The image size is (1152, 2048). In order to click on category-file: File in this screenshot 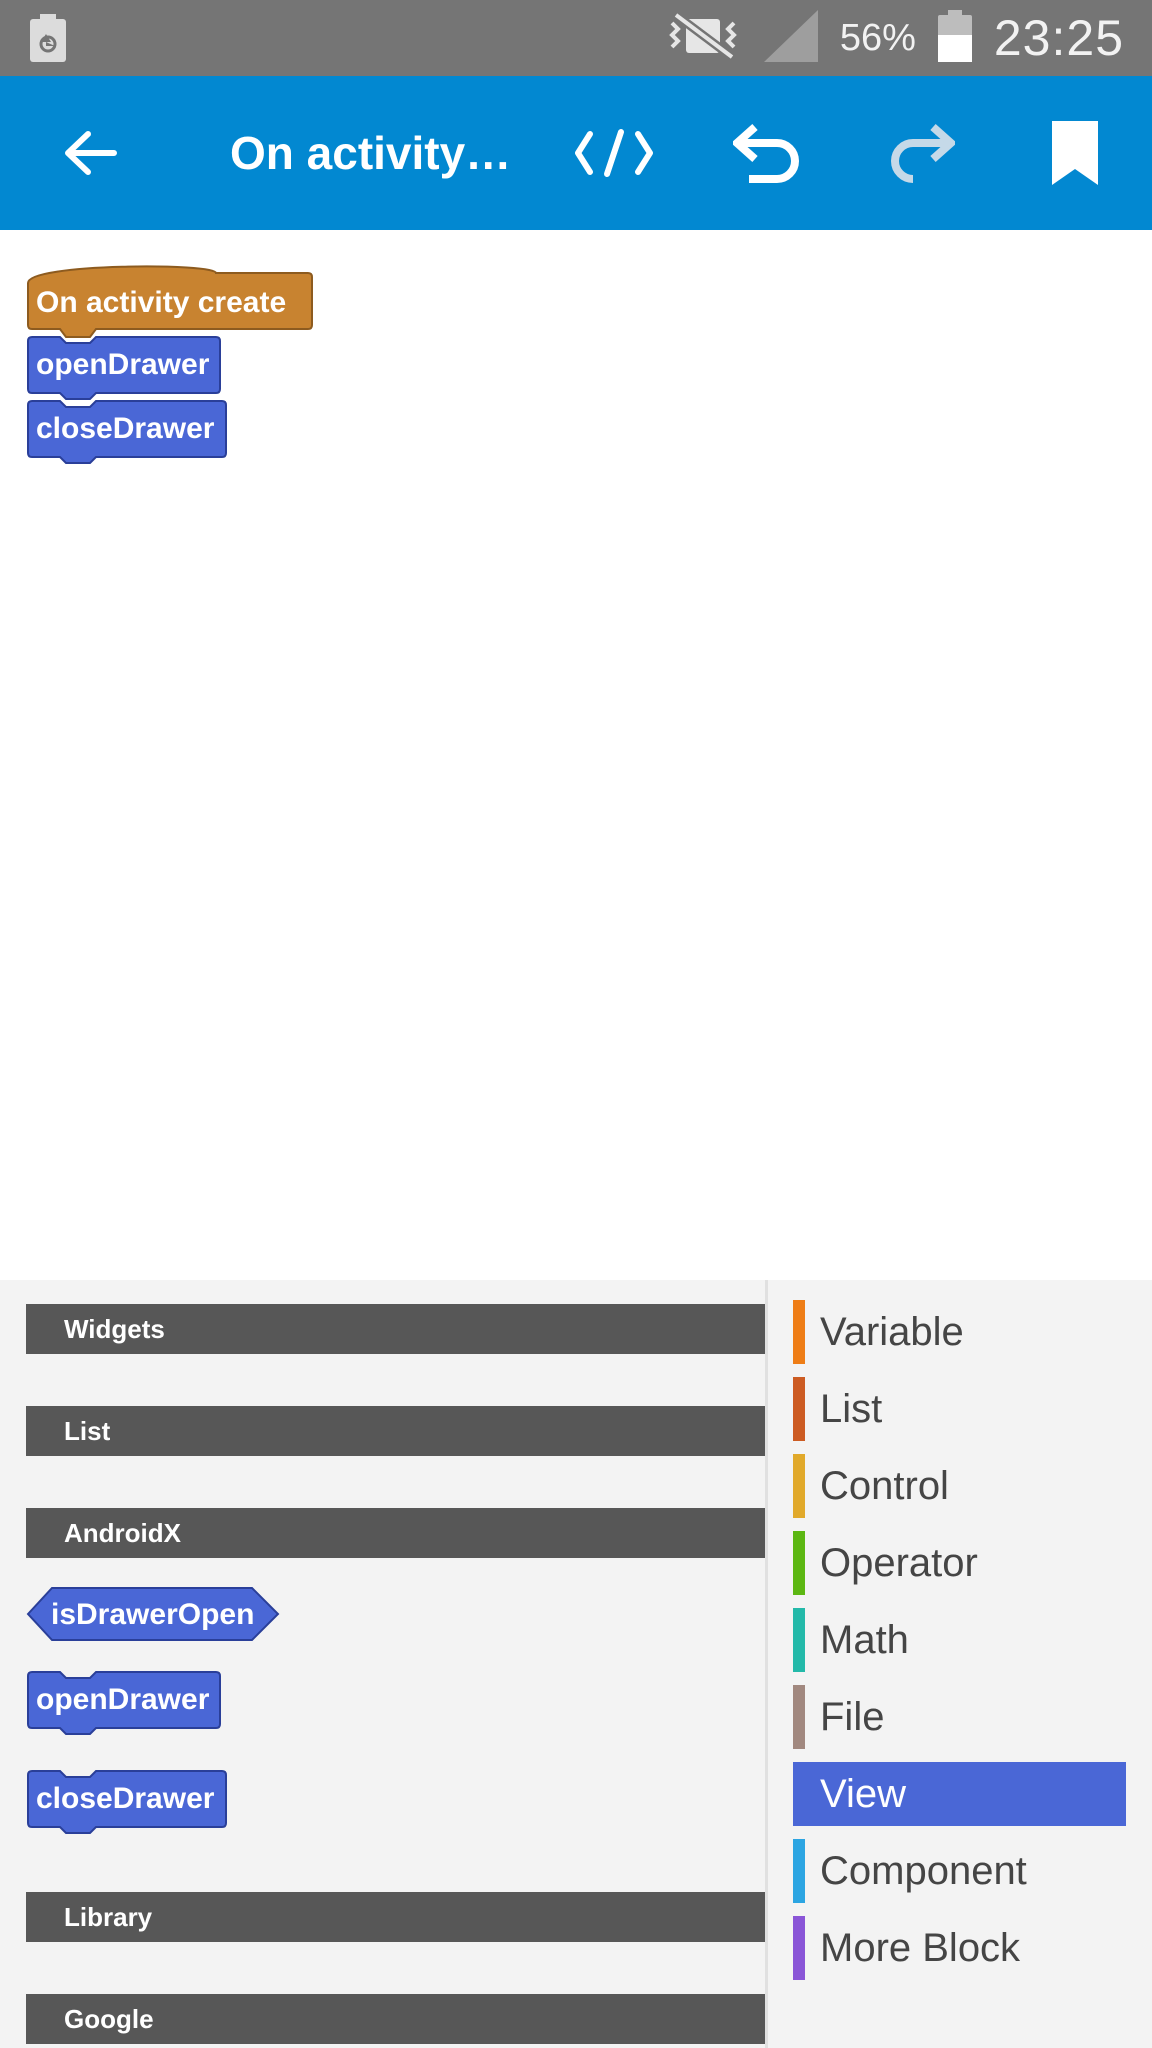, I will do `click(959, 1717)`.